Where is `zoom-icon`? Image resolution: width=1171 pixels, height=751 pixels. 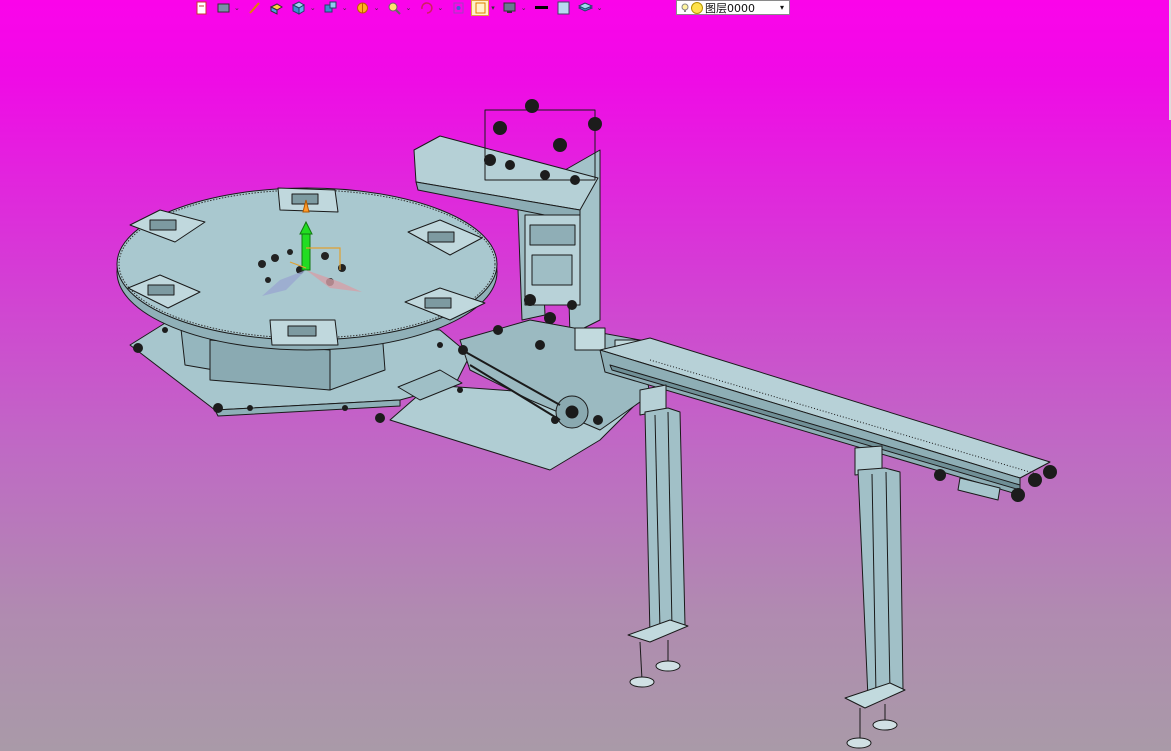
zoom-icon is located at coordinates (395, 8).